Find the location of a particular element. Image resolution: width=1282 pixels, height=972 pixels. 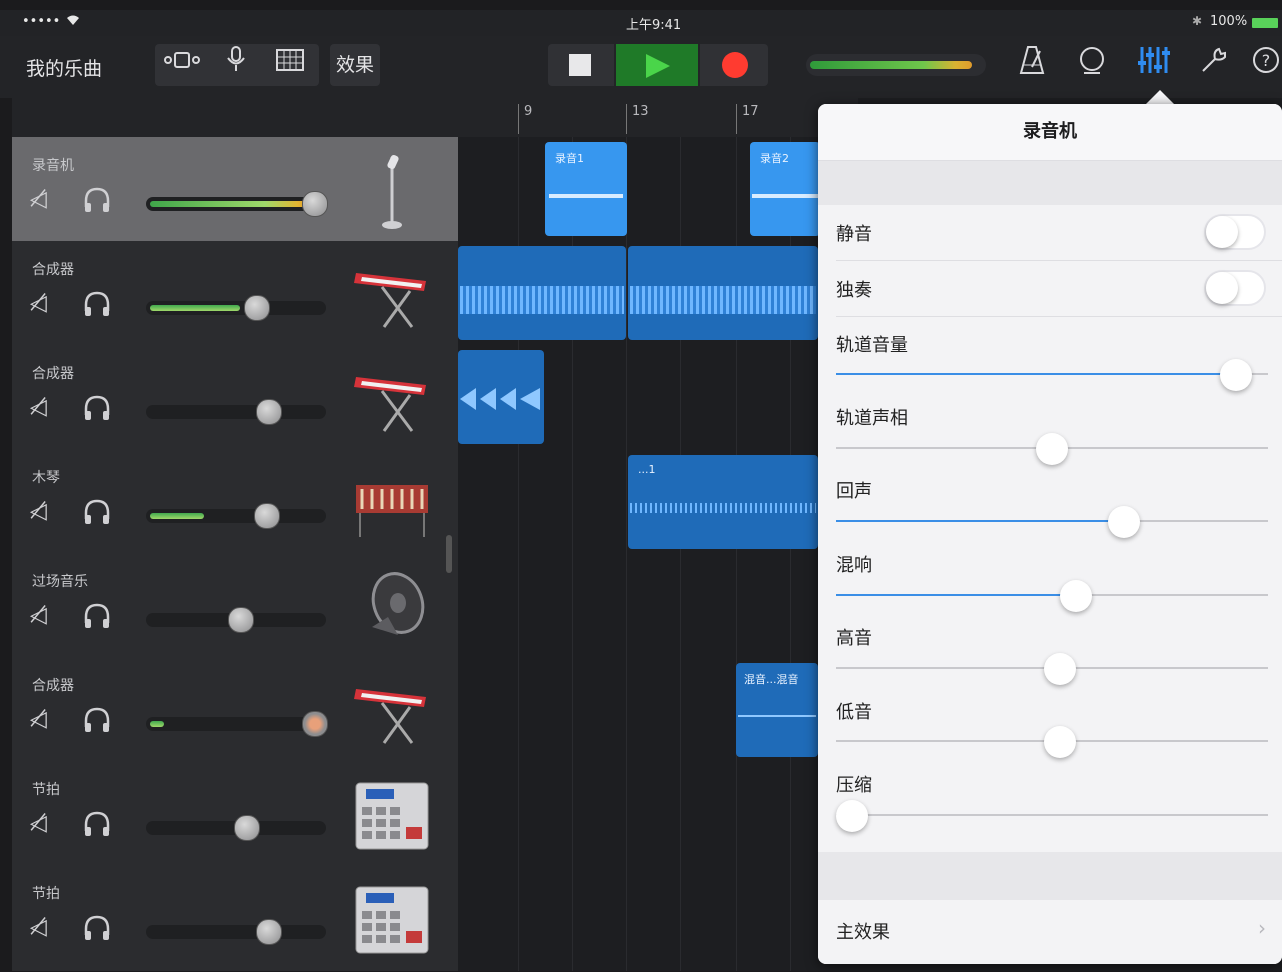

treble-slider is located at coordinates (1052, 669).